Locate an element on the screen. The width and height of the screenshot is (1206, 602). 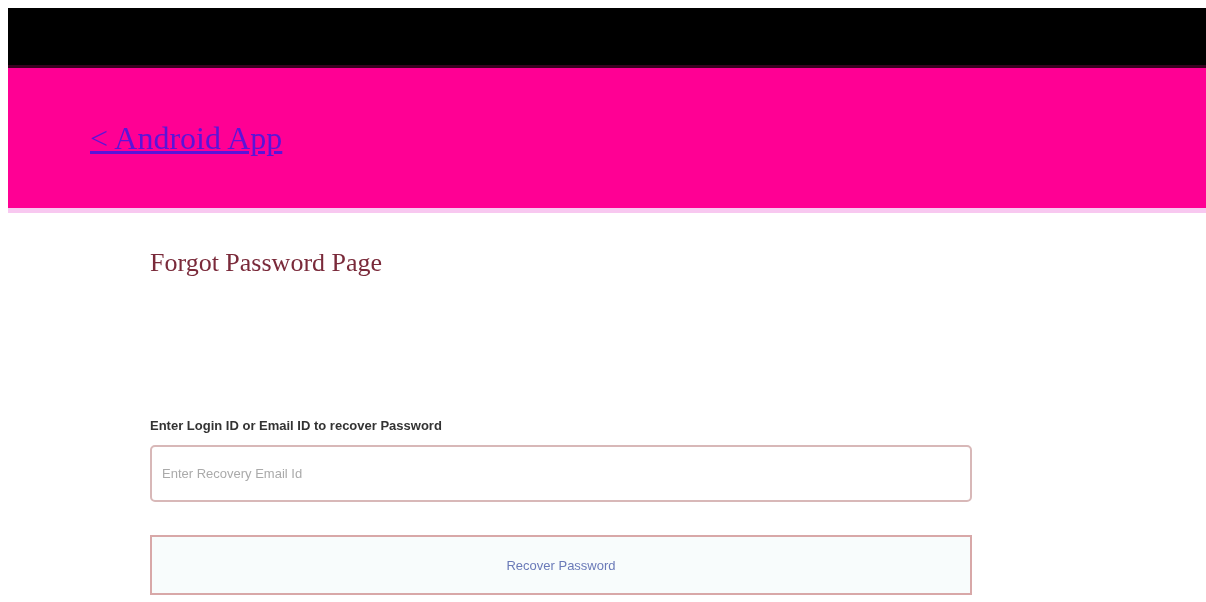
recover-password-button: Recover Password is located at coordinates (561, 565).